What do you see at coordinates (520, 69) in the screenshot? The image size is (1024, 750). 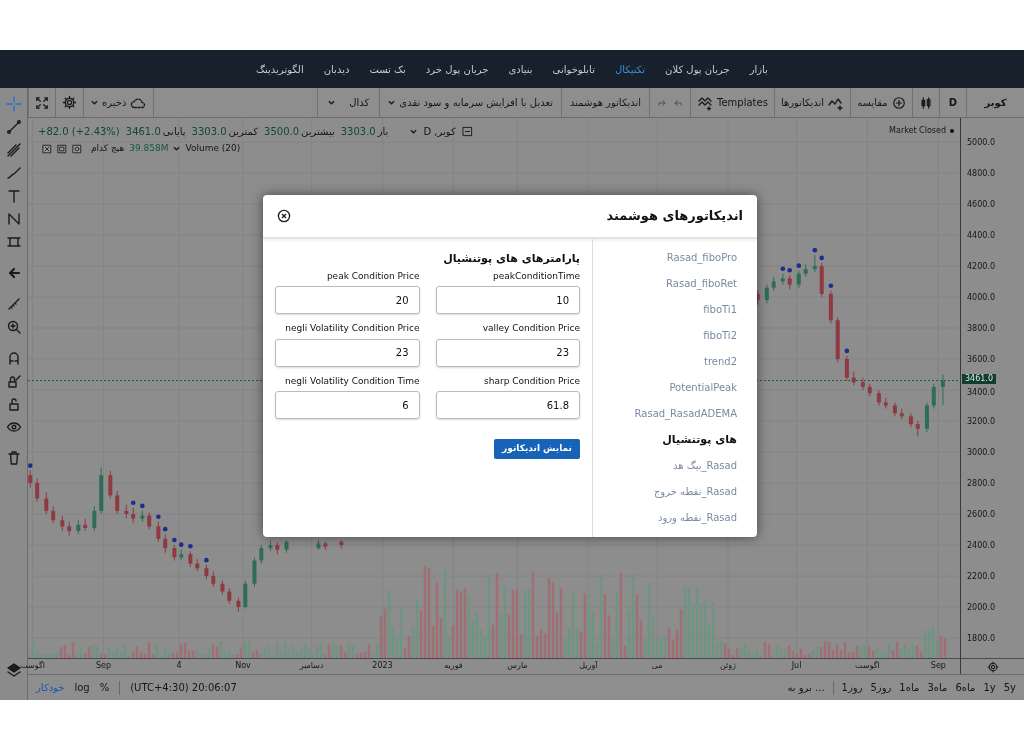 I see `nav-link: بنیادی` at bounding box center [520, 69].